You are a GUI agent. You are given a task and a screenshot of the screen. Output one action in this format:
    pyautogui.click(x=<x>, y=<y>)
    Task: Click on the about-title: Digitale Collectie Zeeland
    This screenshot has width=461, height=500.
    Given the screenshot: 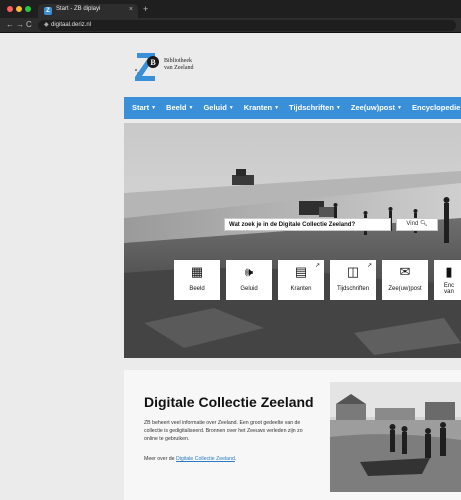 What is the action you would take?
    pyautogui.click(x=229, y=402)
    